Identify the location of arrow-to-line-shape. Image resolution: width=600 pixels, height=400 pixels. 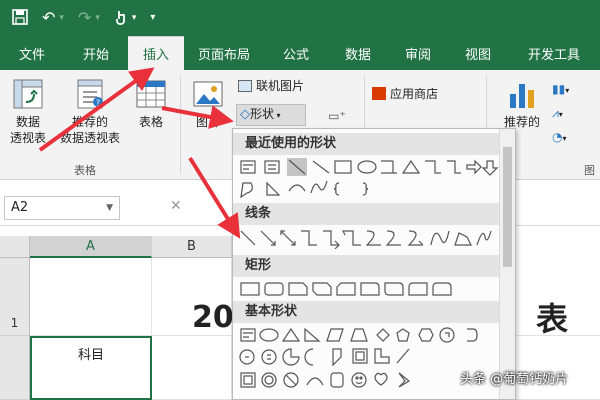
(214, 197).